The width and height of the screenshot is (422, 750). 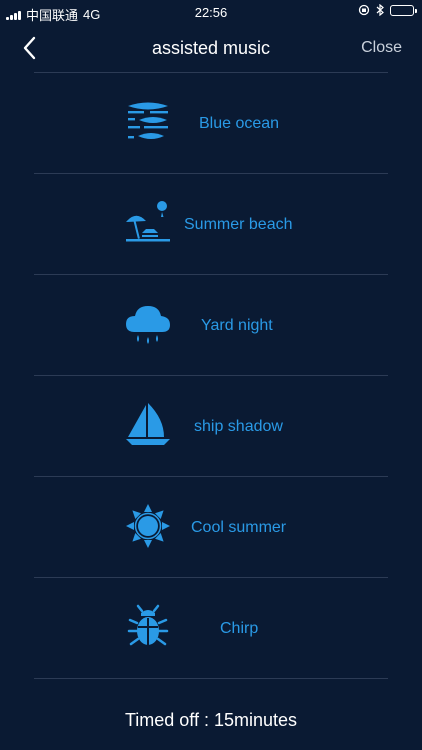 I want to click on list-item-label: ship shadow, so click(x=238, y=426).